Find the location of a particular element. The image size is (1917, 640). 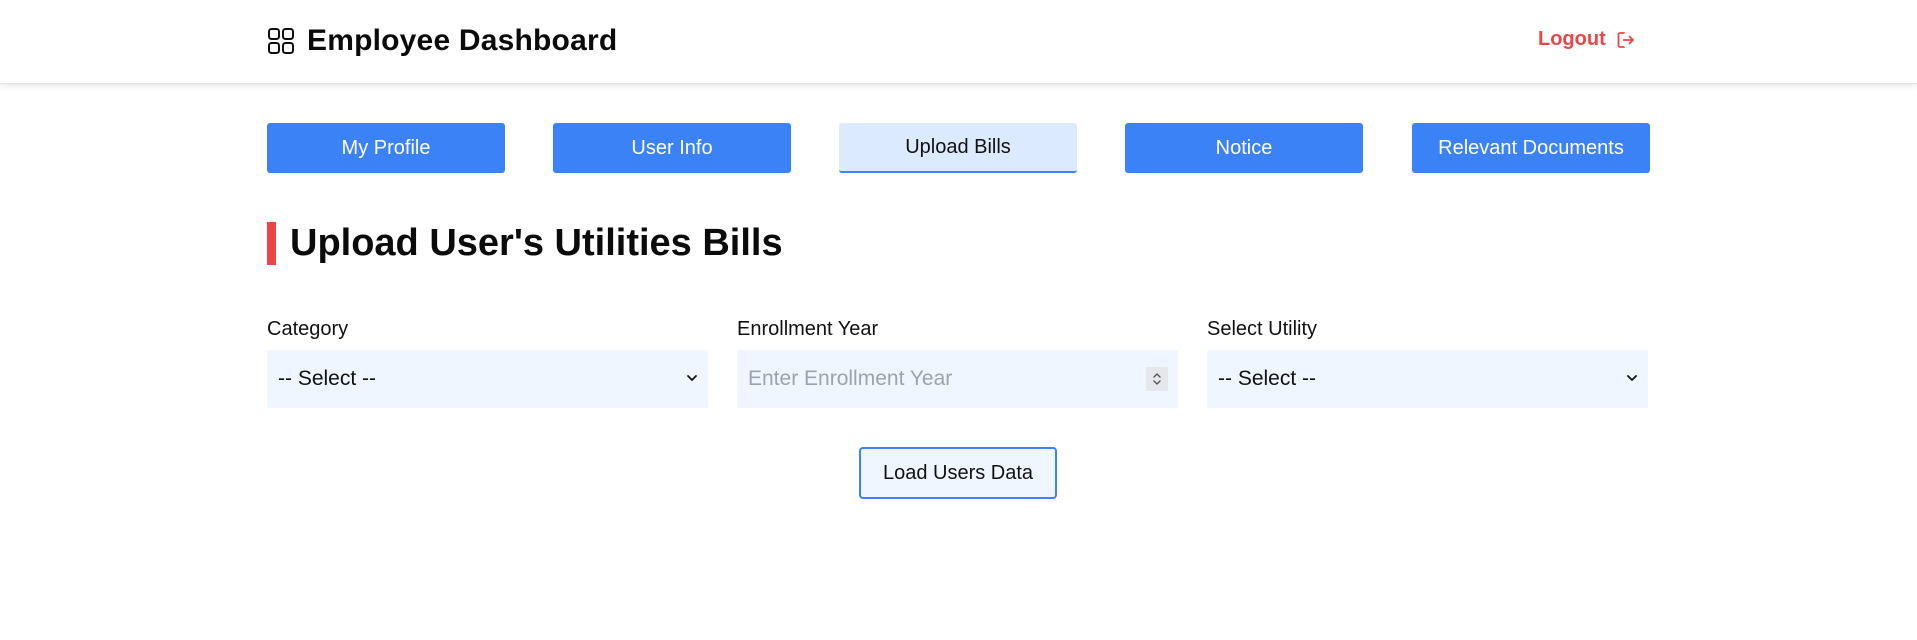

logout-icon is located at coordinates (1625, 39).